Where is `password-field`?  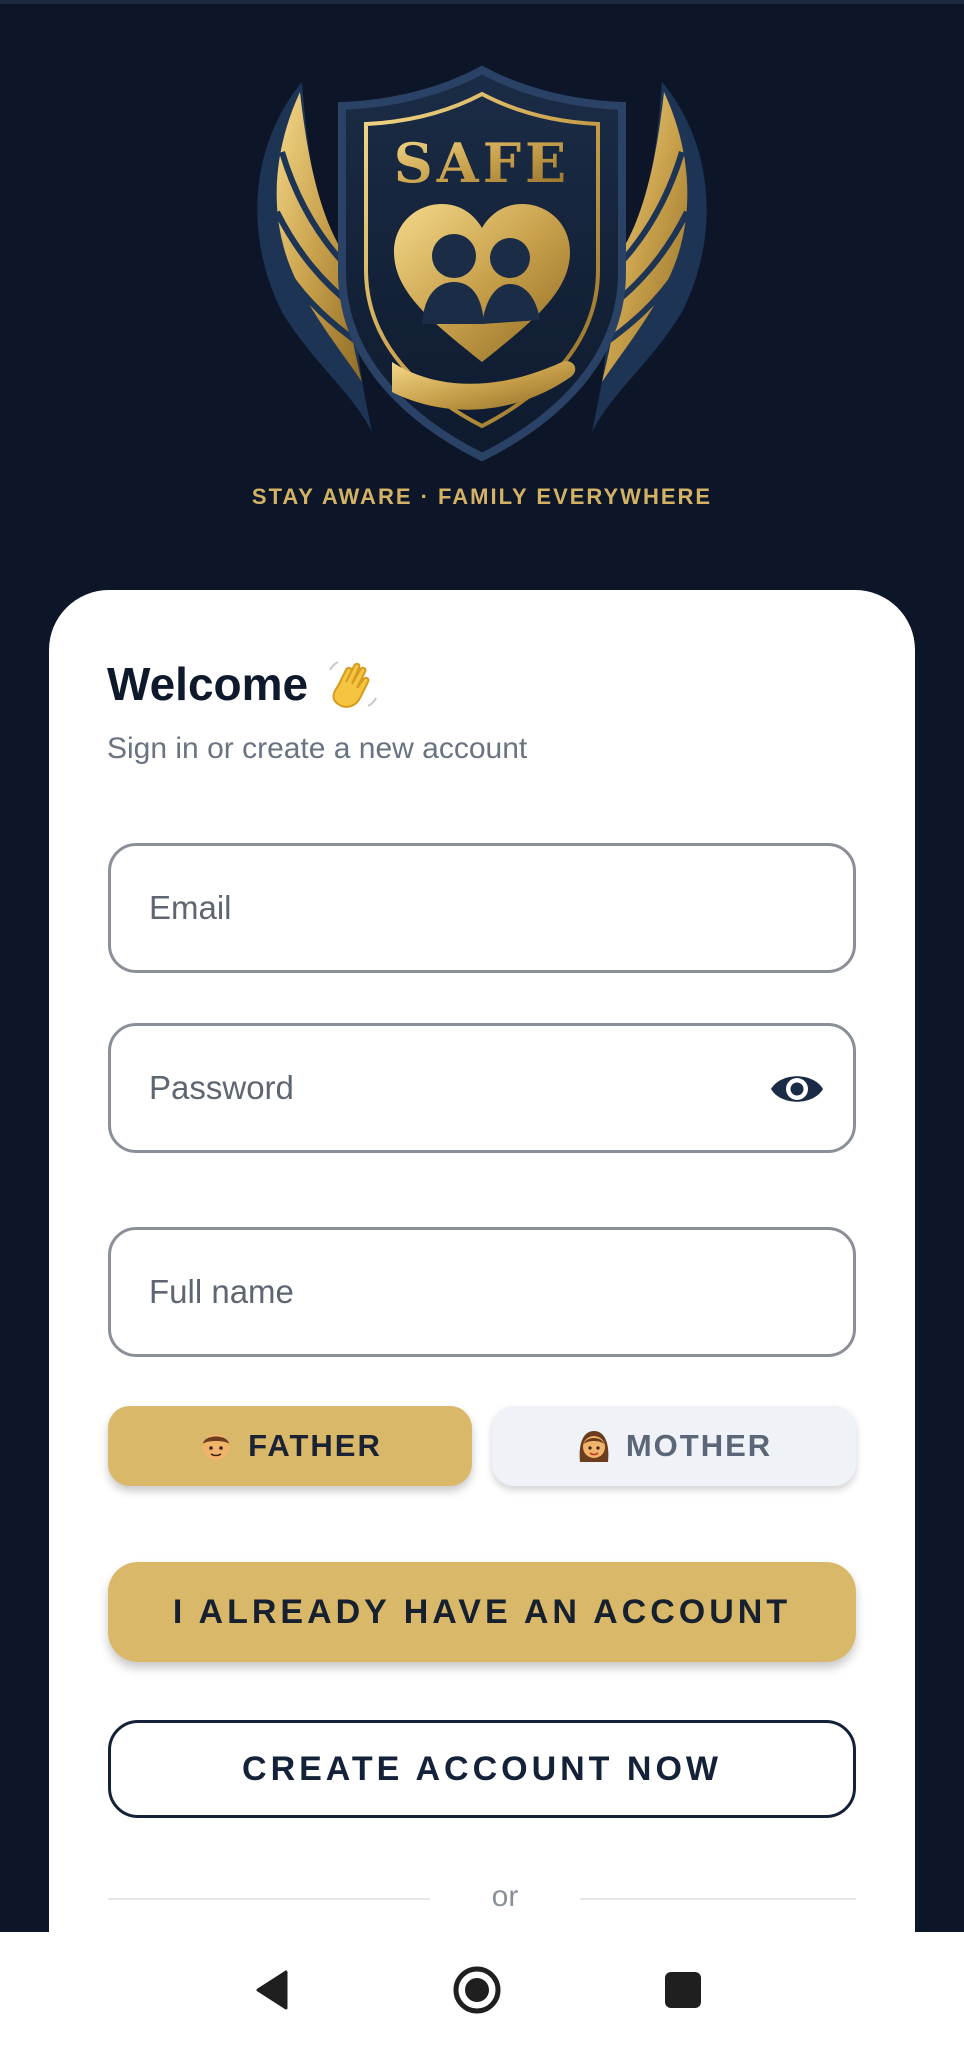
password-field is located at coordinates (482, 1088).